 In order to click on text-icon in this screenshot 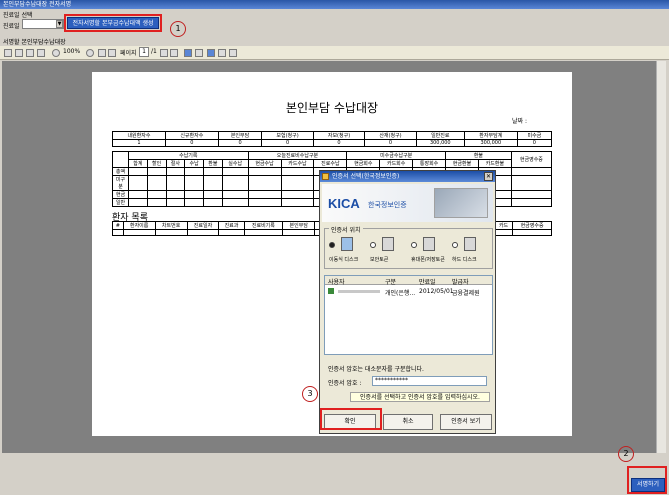, I will do `click(222, 53)`.